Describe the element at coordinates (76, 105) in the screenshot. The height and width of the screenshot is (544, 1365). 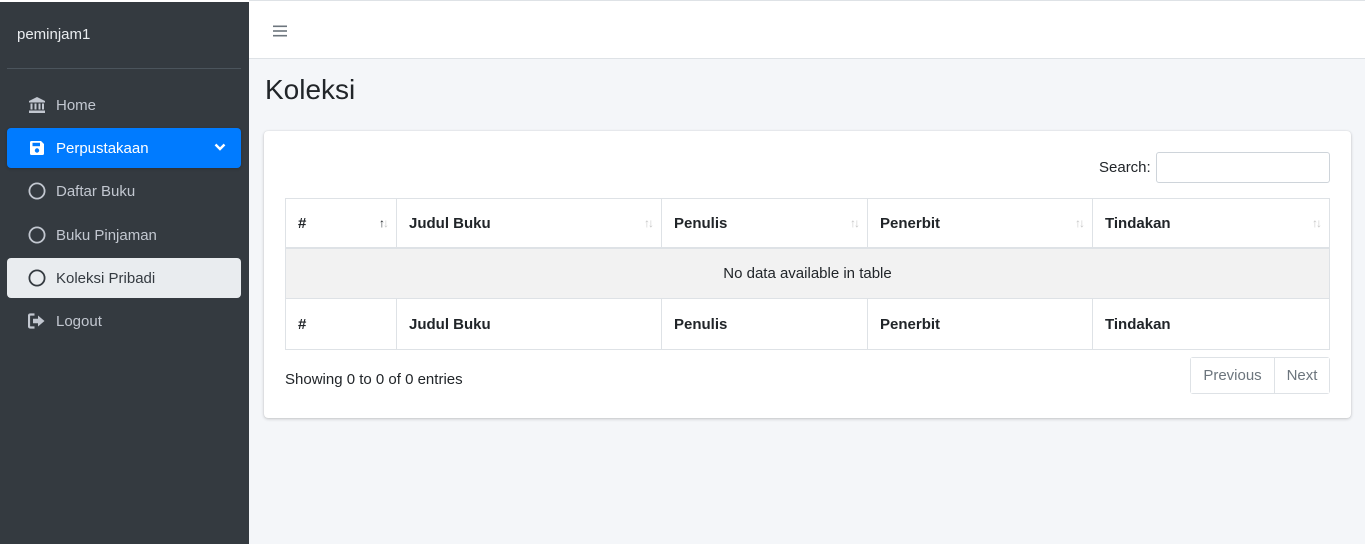
I see `sidebar-item-label: Home` at that location.